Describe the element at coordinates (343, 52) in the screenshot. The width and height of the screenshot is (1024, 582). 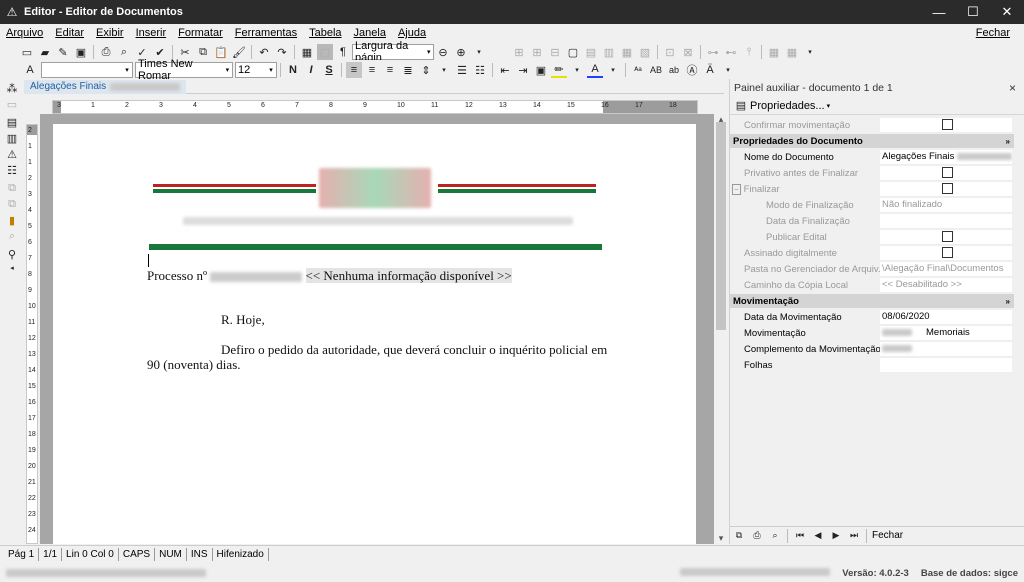
I see `pilcrow-icon: ¶` at that location.